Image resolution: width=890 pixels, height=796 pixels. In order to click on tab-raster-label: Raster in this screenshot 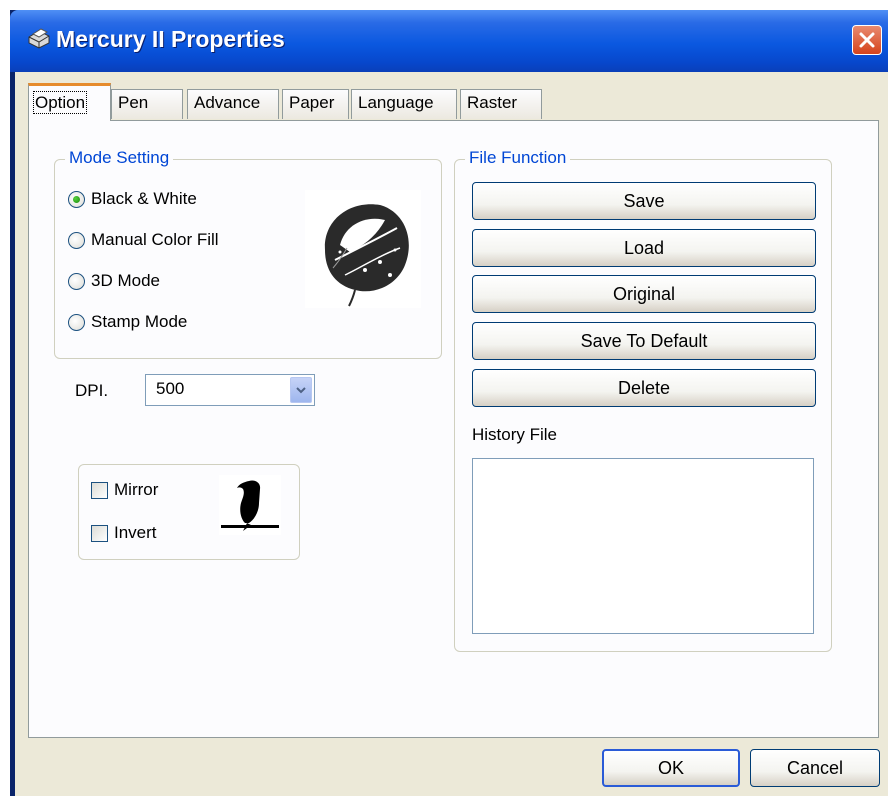, I will do `click(492, 102)`.